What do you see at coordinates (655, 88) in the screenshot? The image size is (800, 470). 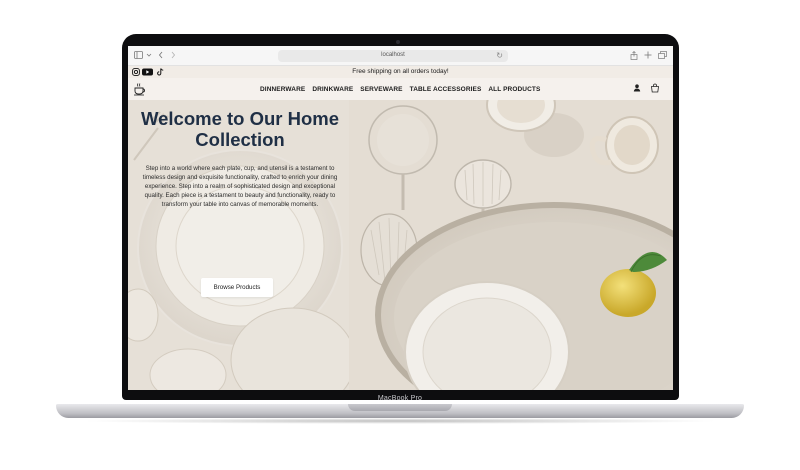 I see `cart-icon` at bounding box center [655, 88].